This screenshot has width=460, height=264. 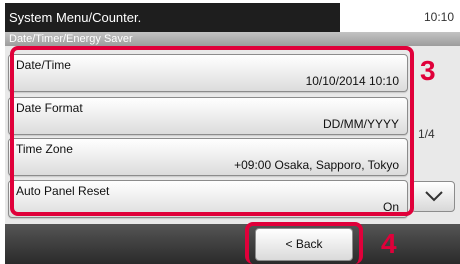 What do you see at coordinates (304, 243) in the screenshot?
I see `callout-highlight-back` at bounding box center [304, 243].